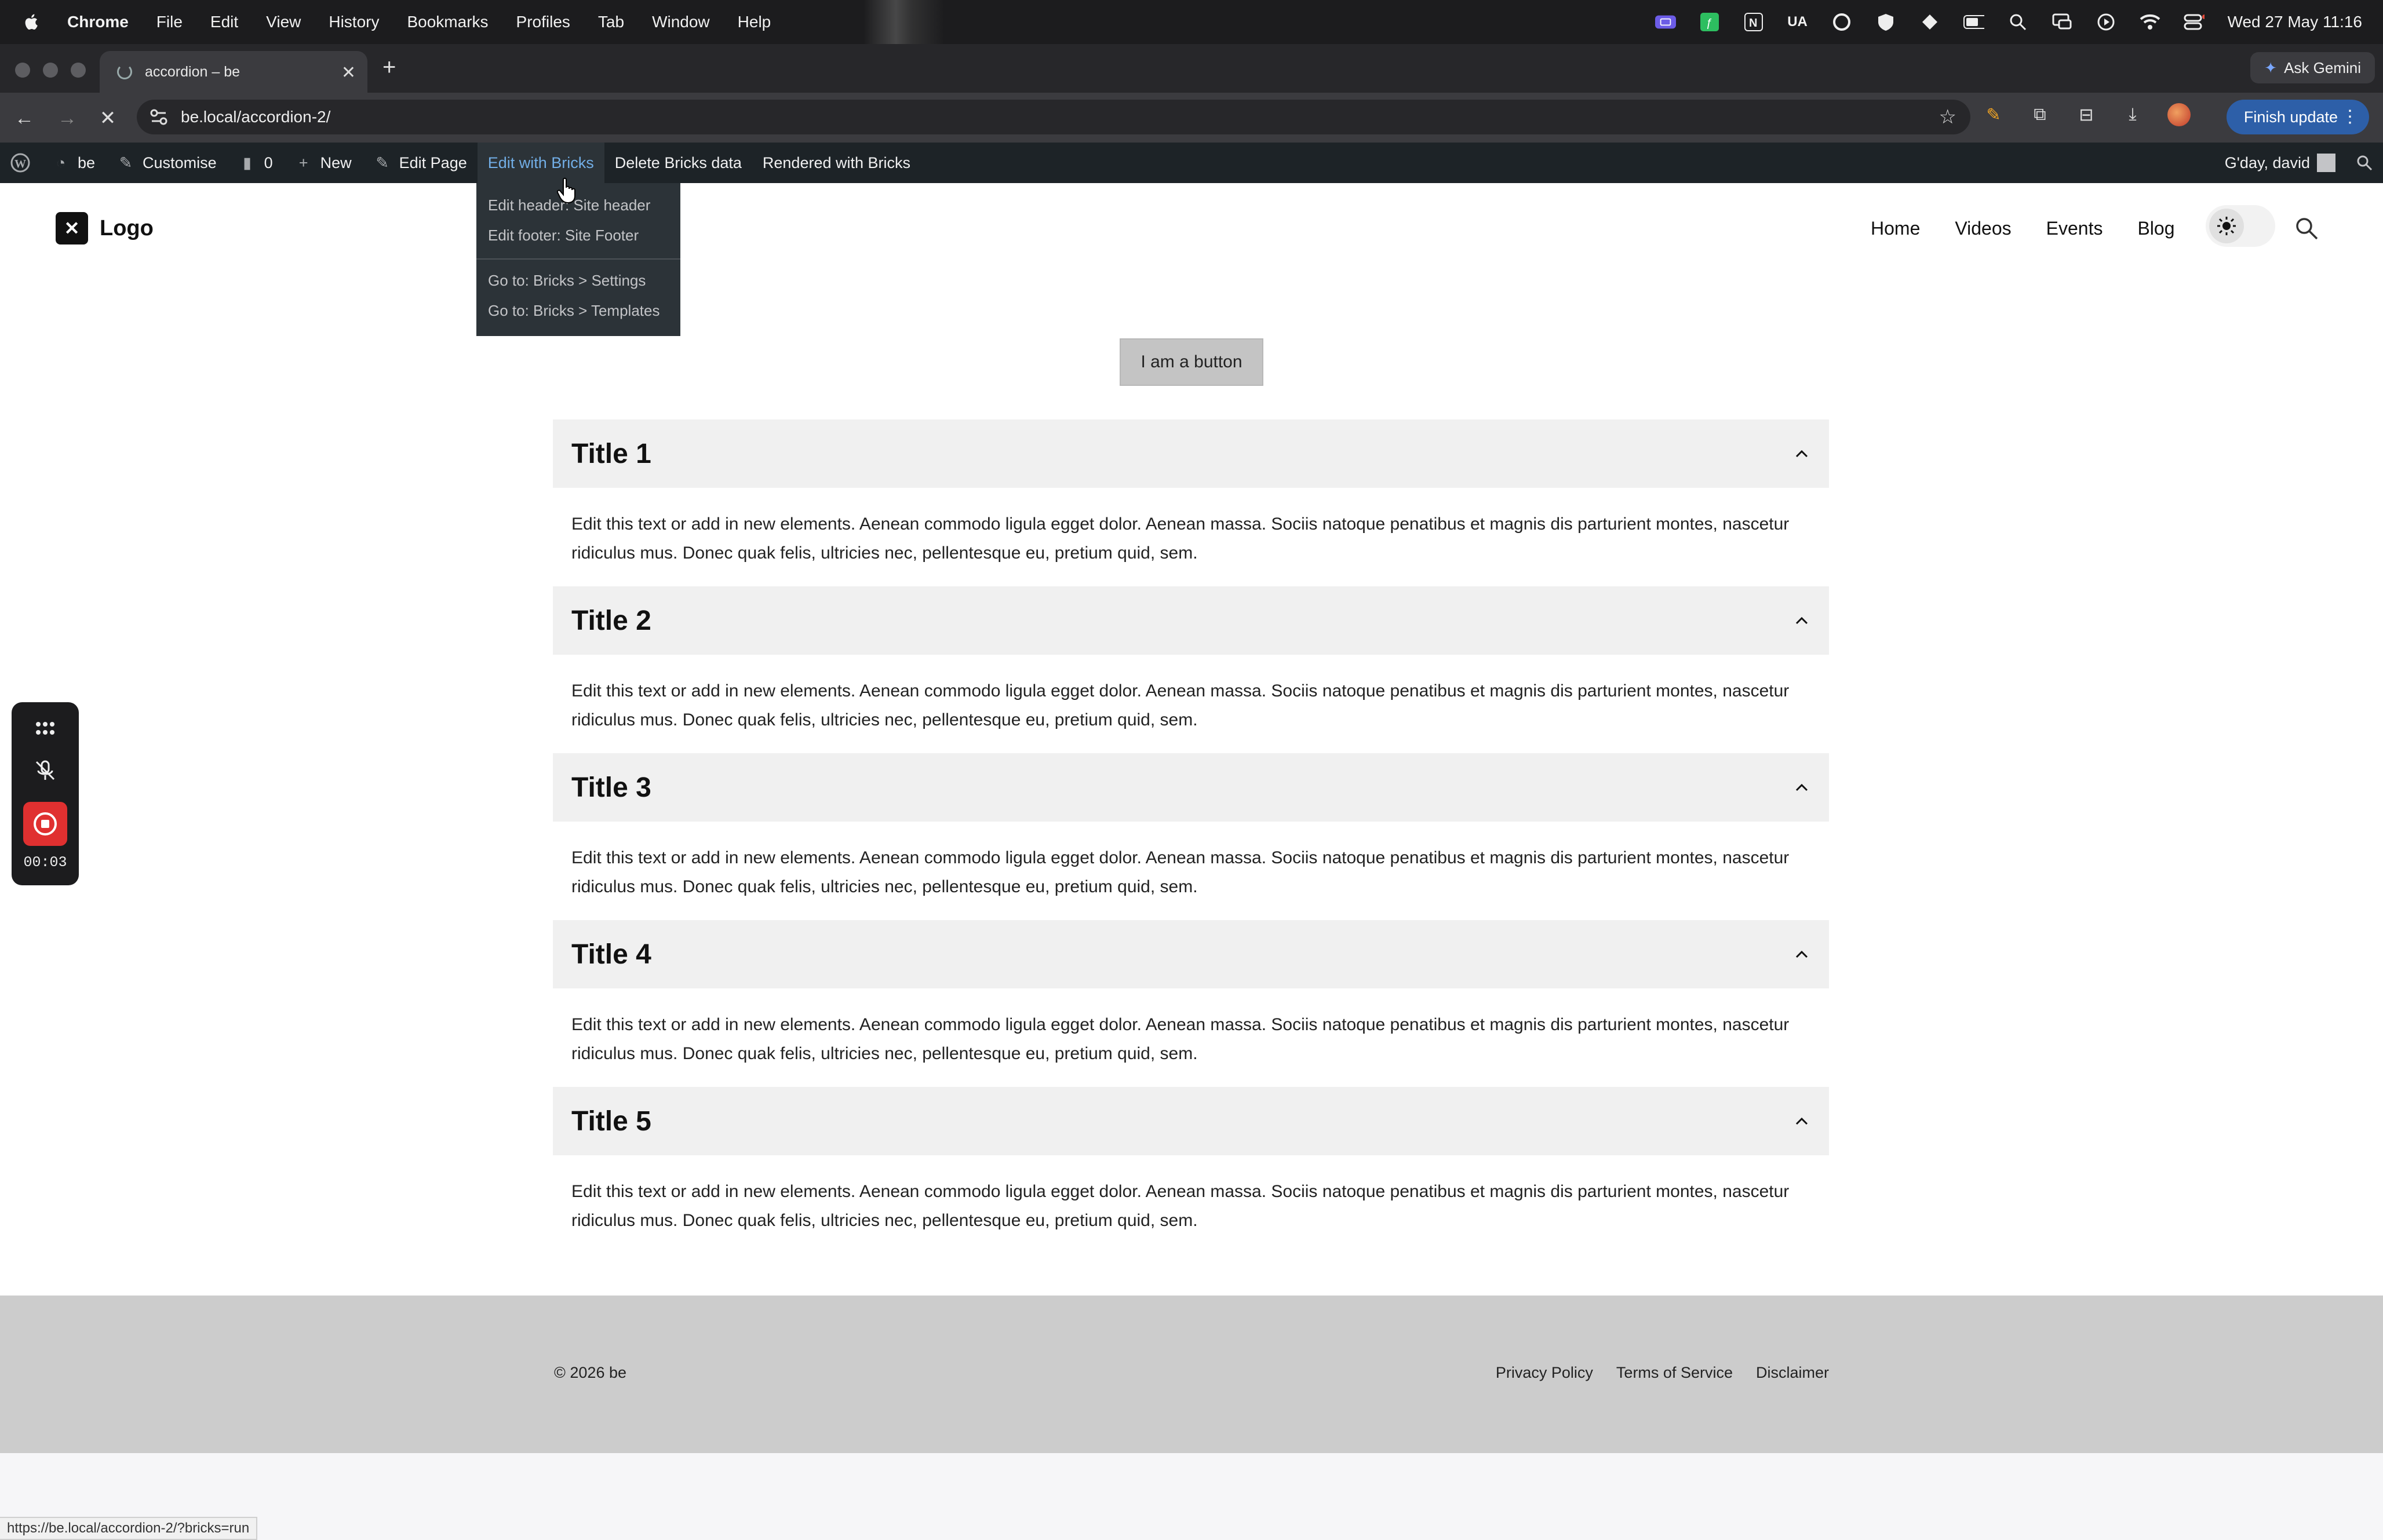  Describe the element at coordinates (1054, 117) in the screenshot. I see `address-bar: be.local/accordion-2/ ☆` at that location.